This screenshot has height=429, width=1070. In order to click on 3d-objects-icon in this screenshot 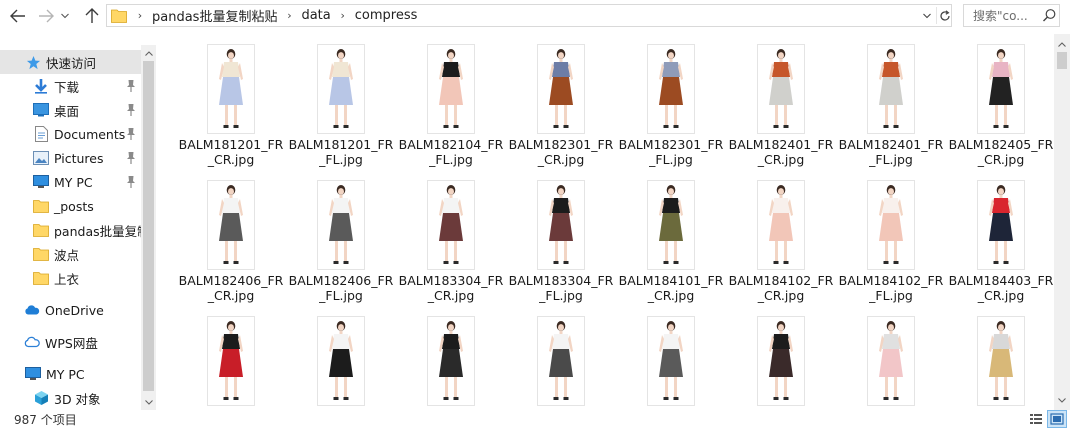, I will do `click(41, 398)`.